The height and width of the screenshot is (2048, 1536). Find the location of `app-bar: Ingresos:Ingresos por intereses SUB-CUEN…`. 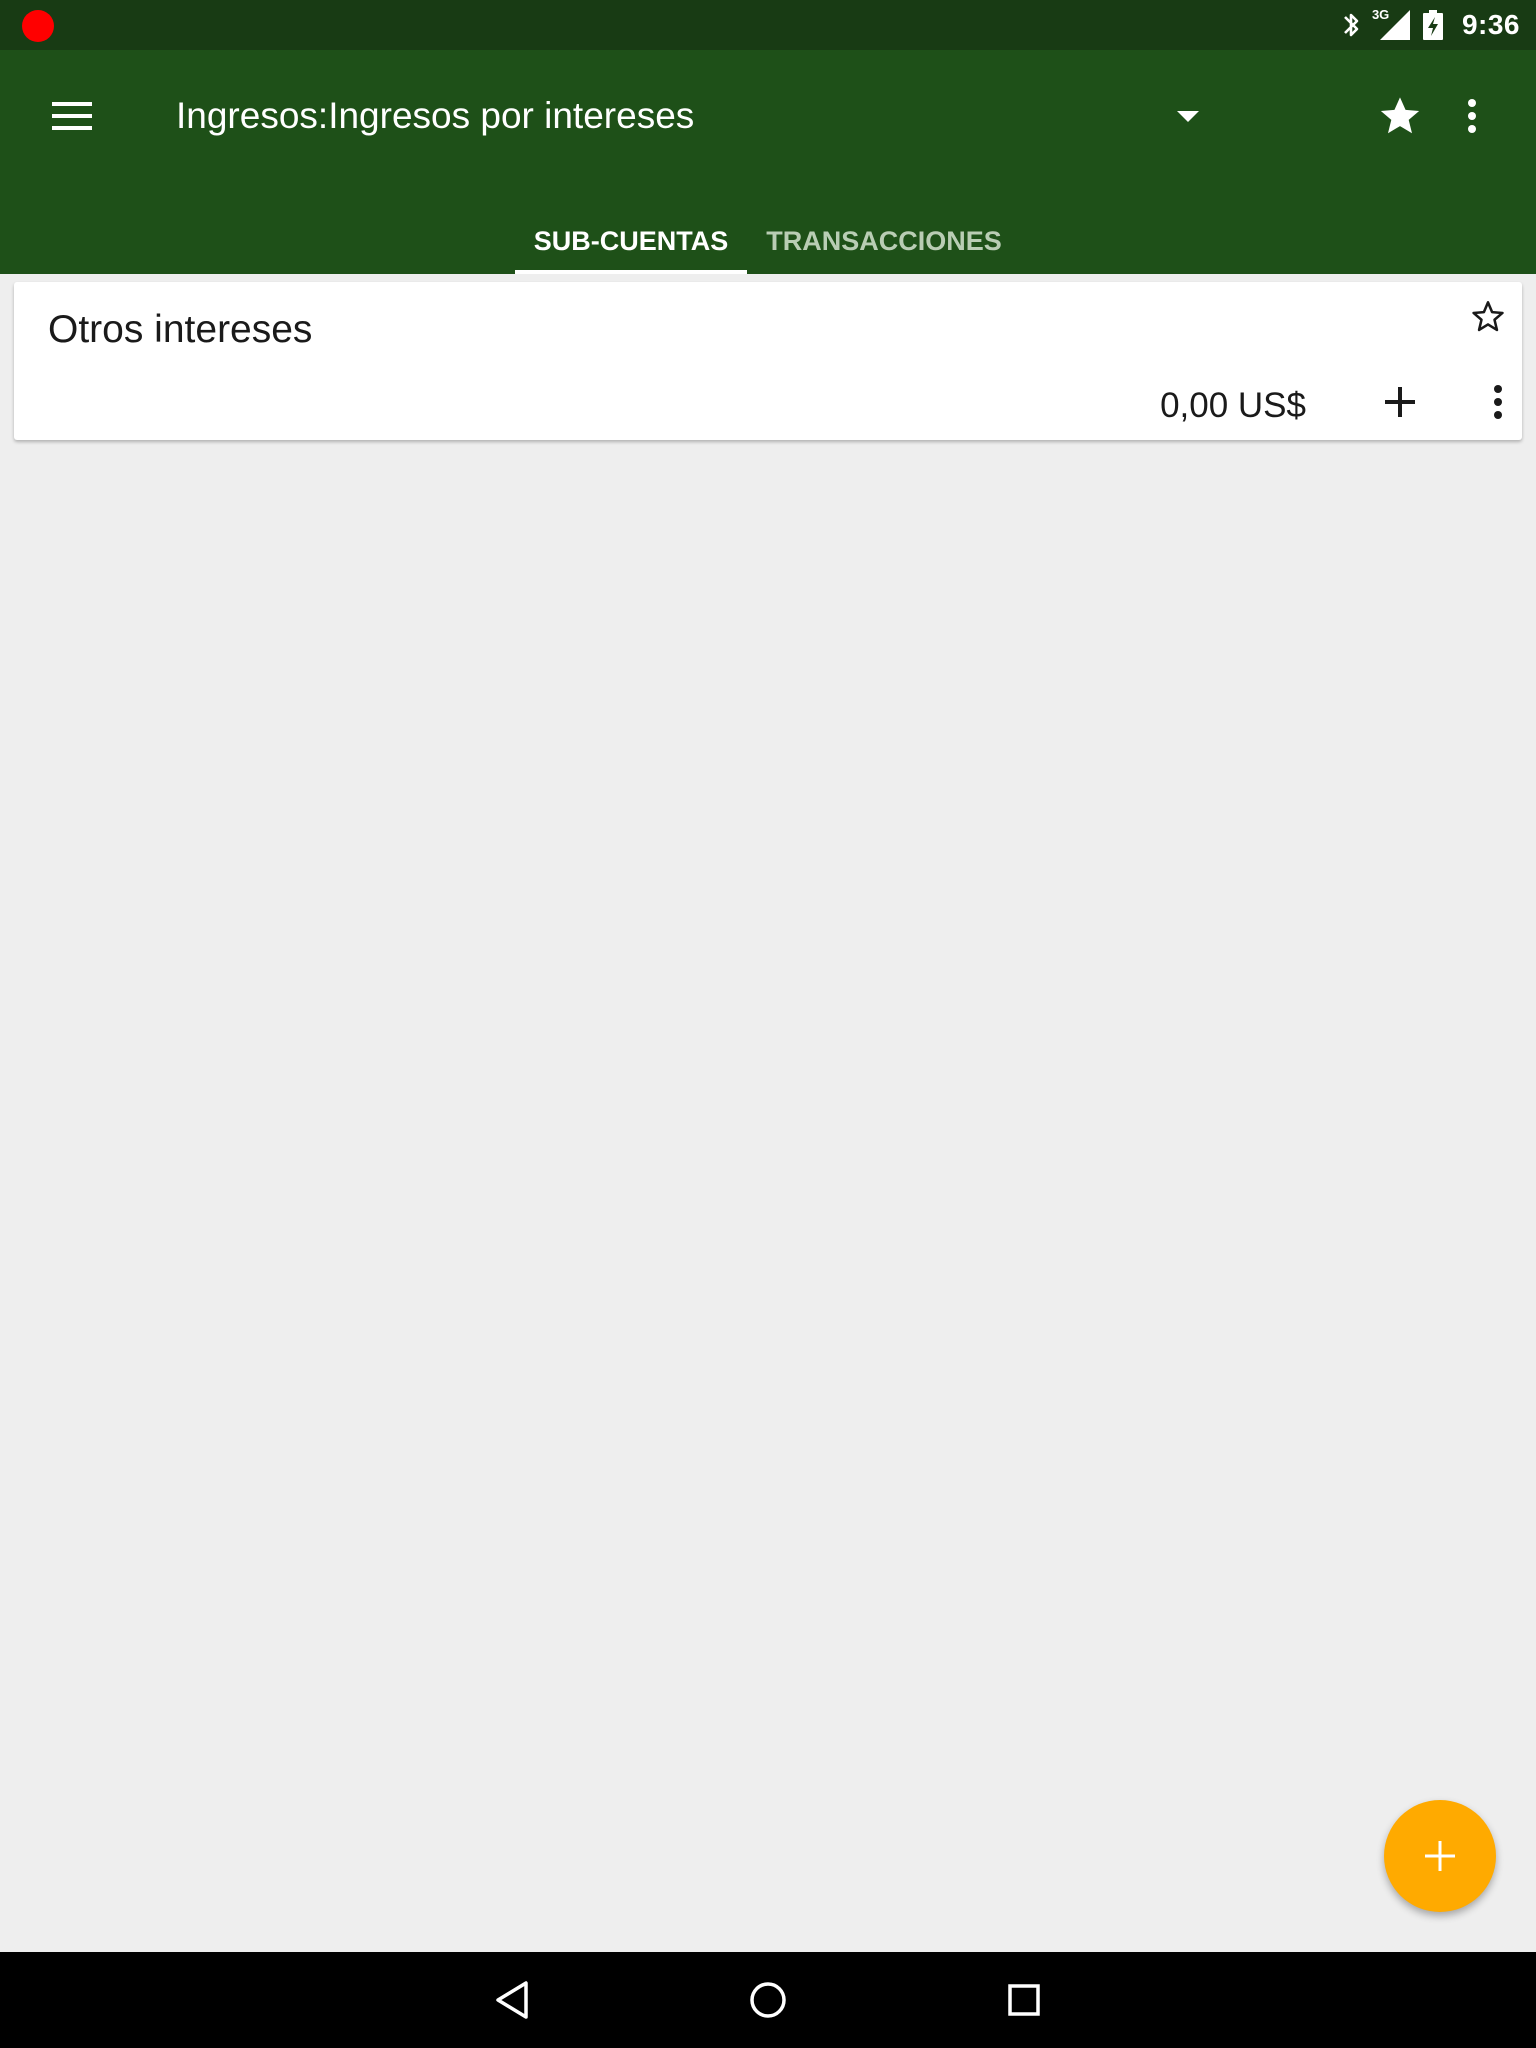

app-bar: Ingresos:Ingresos por intereses SUB-CUEN… is located at coordinates (768, 162).